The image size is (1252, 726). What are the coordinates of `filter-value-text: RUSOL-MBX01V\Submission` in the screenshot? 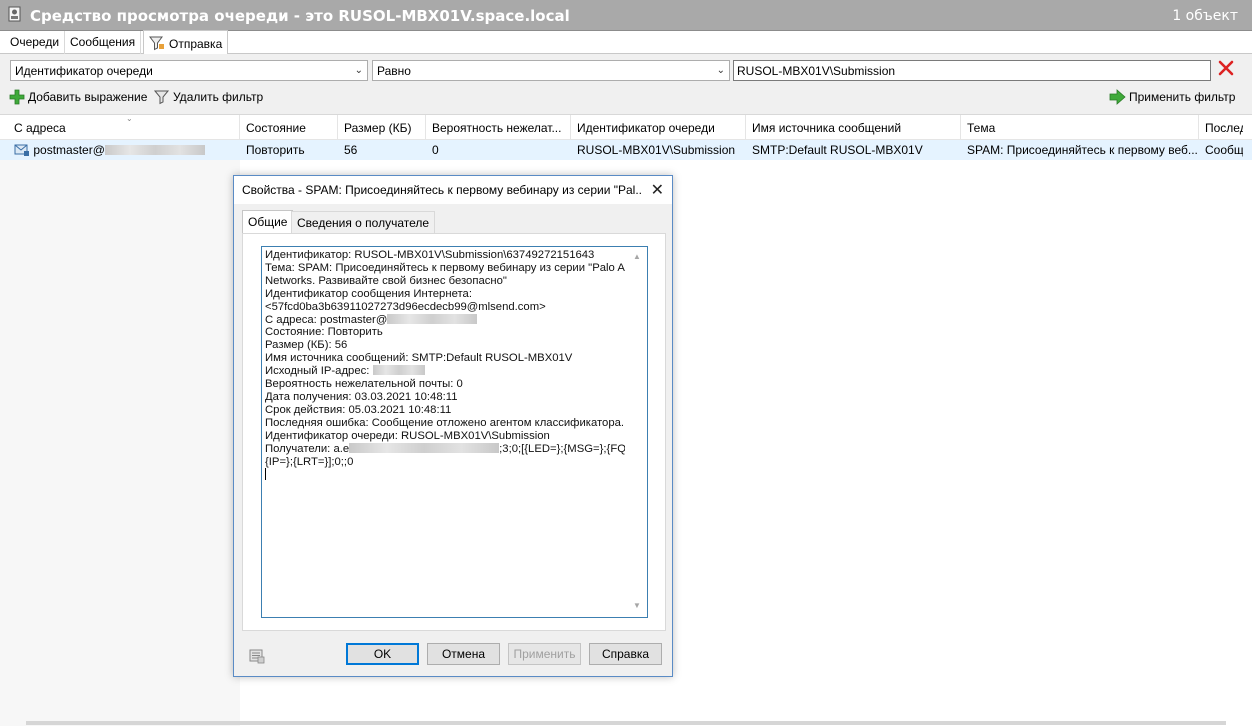 It's located at (816, 71).